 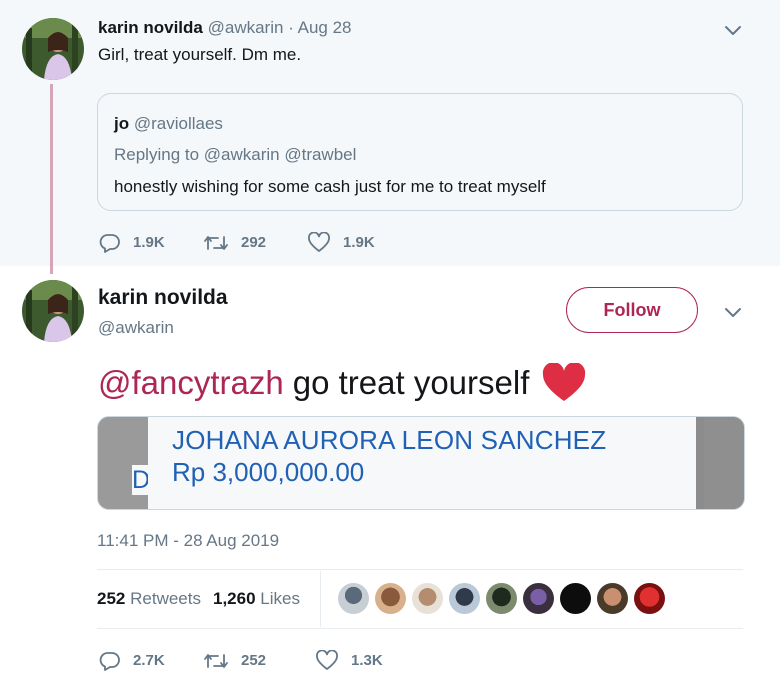 I want to click on red-heart-emoji, so click(x=564, y=382).